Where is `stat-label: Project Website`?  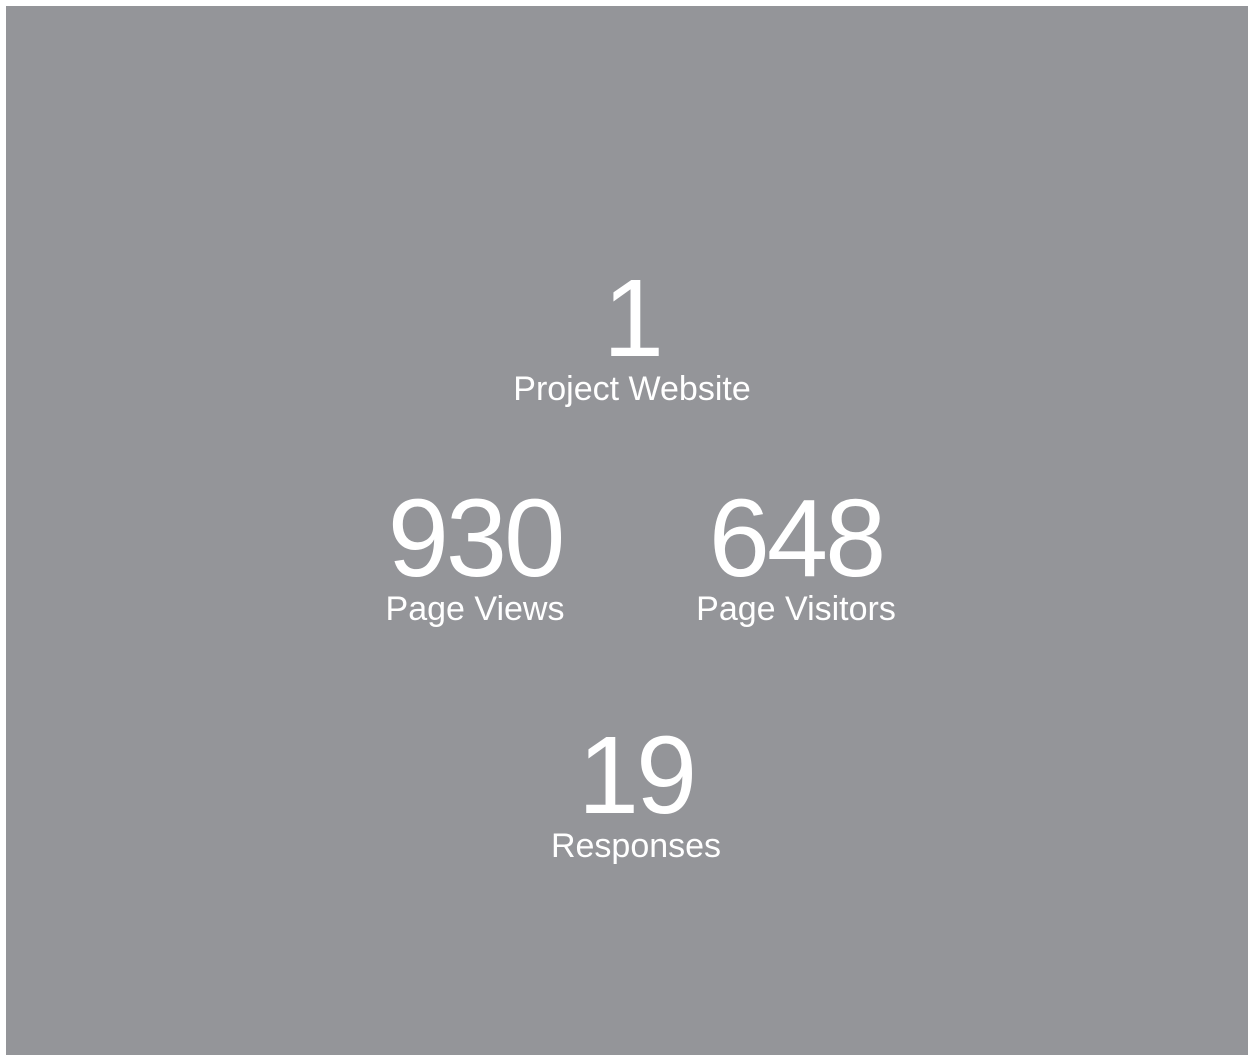 stat-label: Project Website is located at coordinates (632, 389).